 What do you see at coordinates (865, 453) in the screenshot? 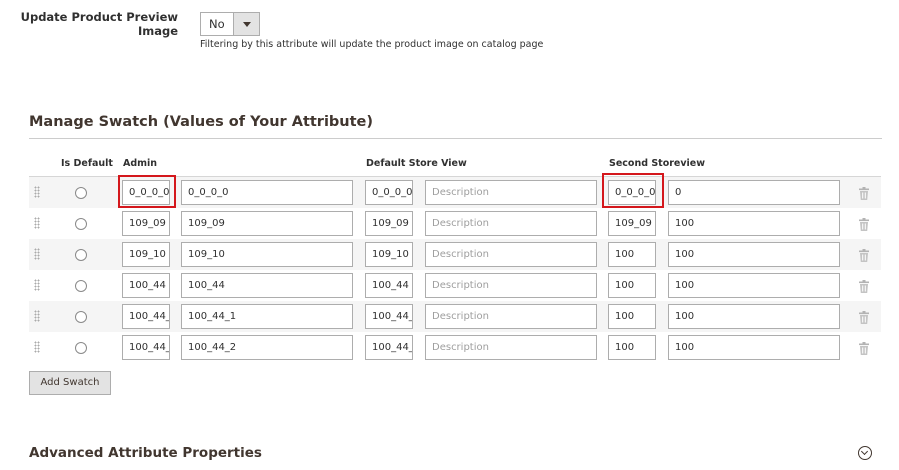
I see `chevron-down-circle-icon` at bounding box center [865, 453].